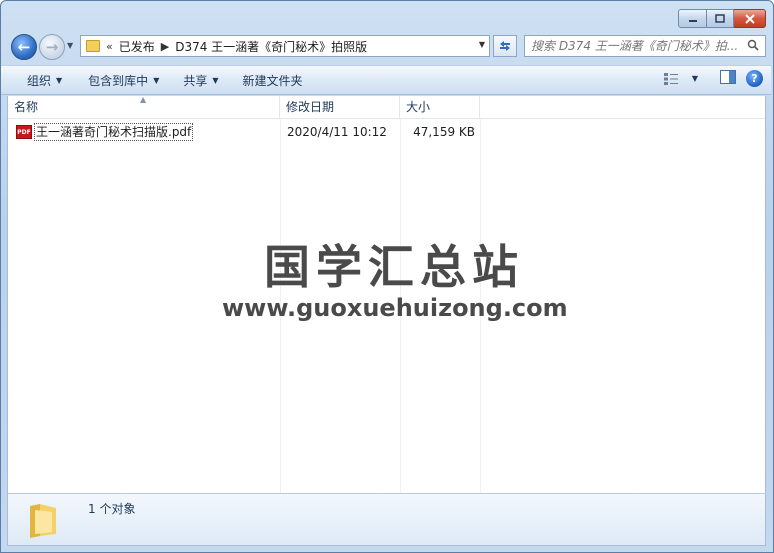 This screenshot has height=553, width=774. Describe the element at coordinates (271, 46) in the screenshot. I see `breadcrumb-item-current: D374 王一涵著《奇门秘术》拍照版` at that location.